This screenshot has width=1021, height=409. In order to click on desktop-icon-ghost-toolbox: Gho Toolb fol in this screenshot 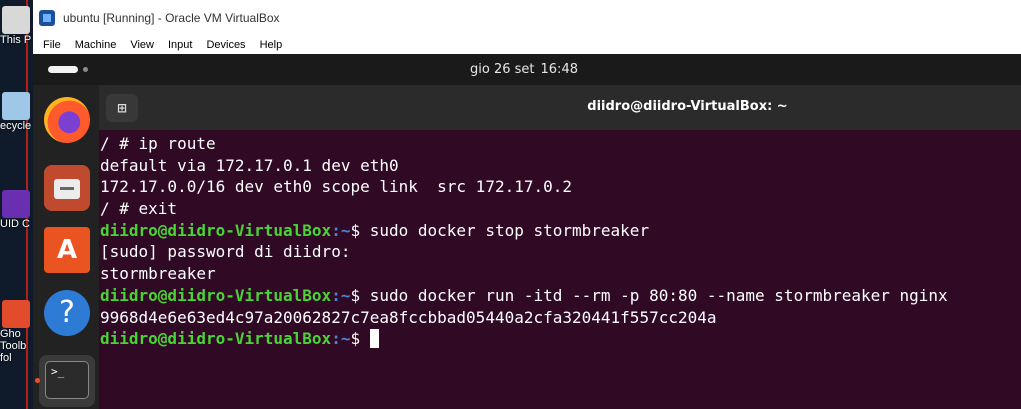, I will do `click(16, 332)`.